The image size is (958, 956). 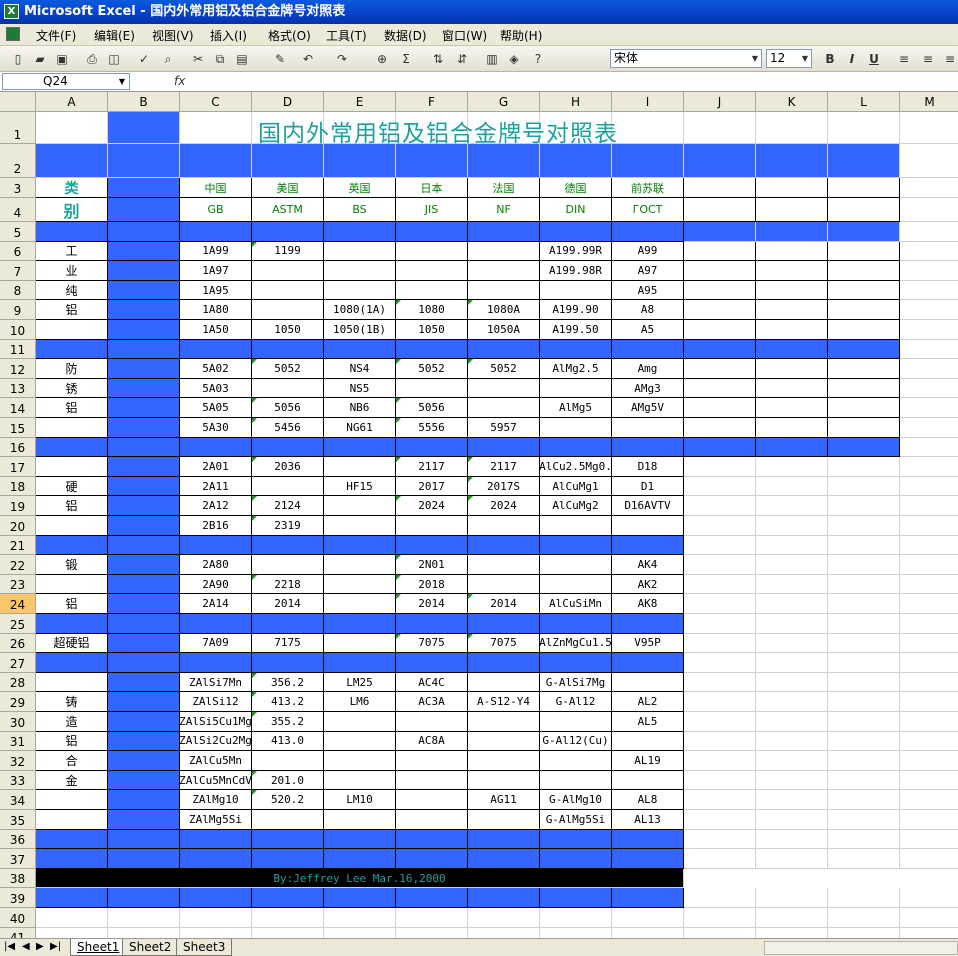 What do you see at coordinates (18, 682) in the screenshot?
I see `row-header: 28` at bounding box center [18, 682].